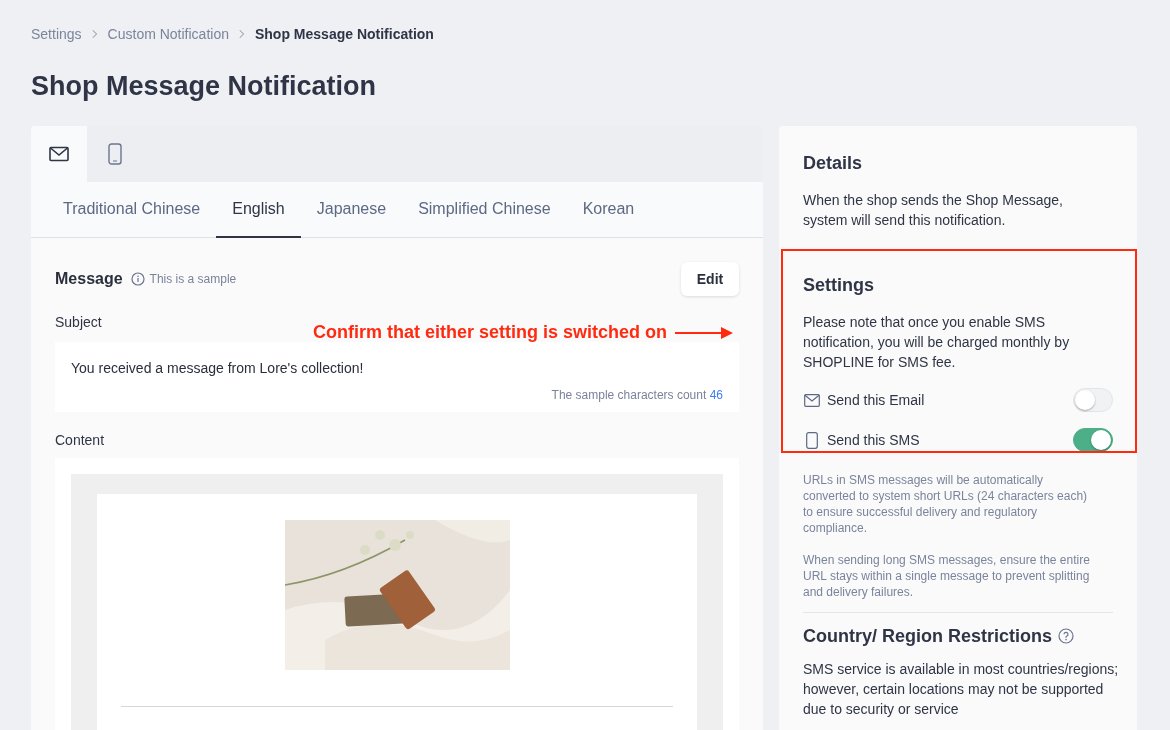 The height and width of the screenshot is (730, 1170). I want to click on help-icon, so click(1066, 636).